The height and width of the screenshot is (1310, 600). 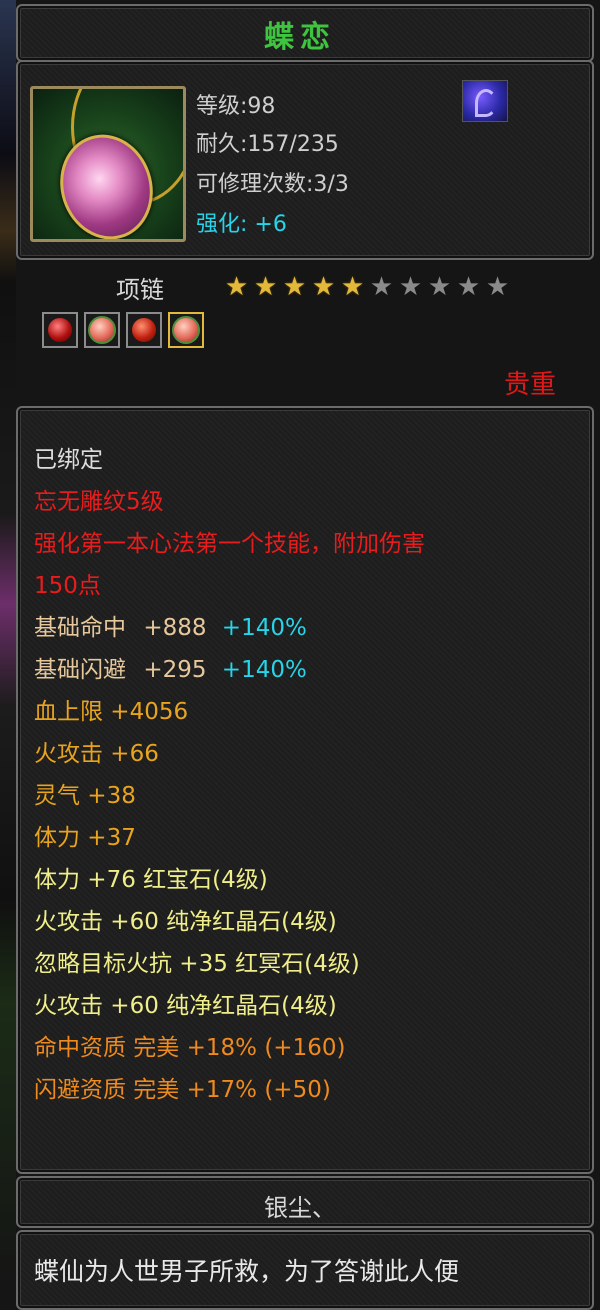 I want to click on enhance-label: 强化:, so click(x=222, y=224).